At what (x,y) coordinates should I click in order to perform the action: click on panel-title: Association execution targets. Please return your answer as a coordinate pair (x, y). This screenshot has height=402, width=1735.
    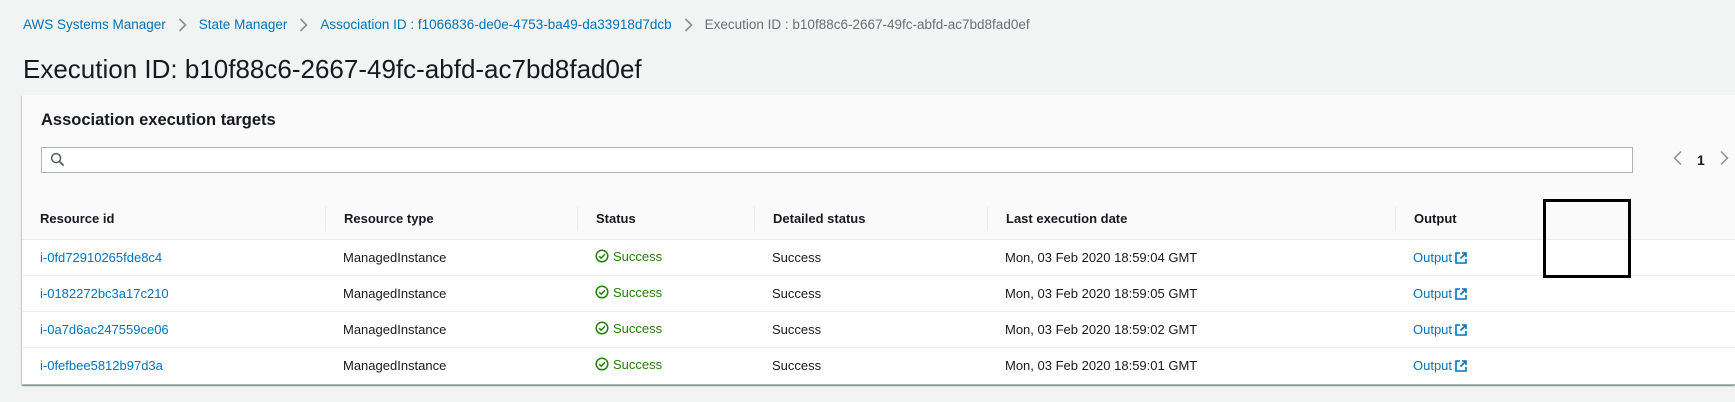
    Looking at the image, I should click on (158, 120).